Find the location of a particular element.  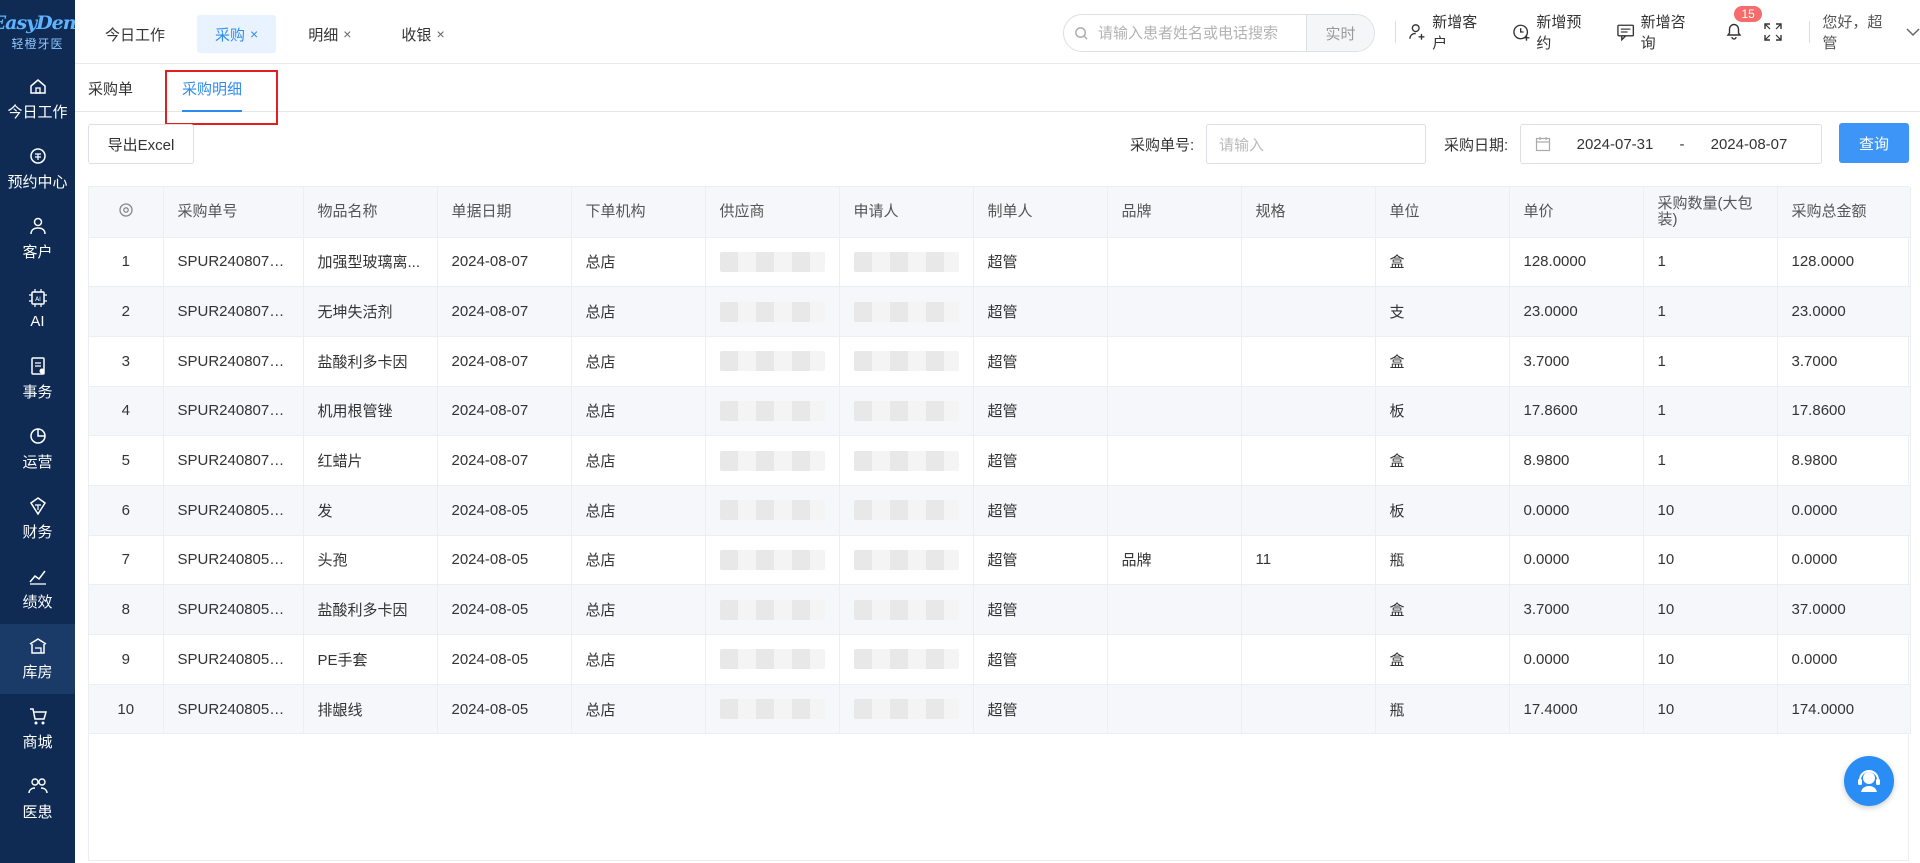

new-consult-button: 新增咨询 is located at coordinates (1657, 32).